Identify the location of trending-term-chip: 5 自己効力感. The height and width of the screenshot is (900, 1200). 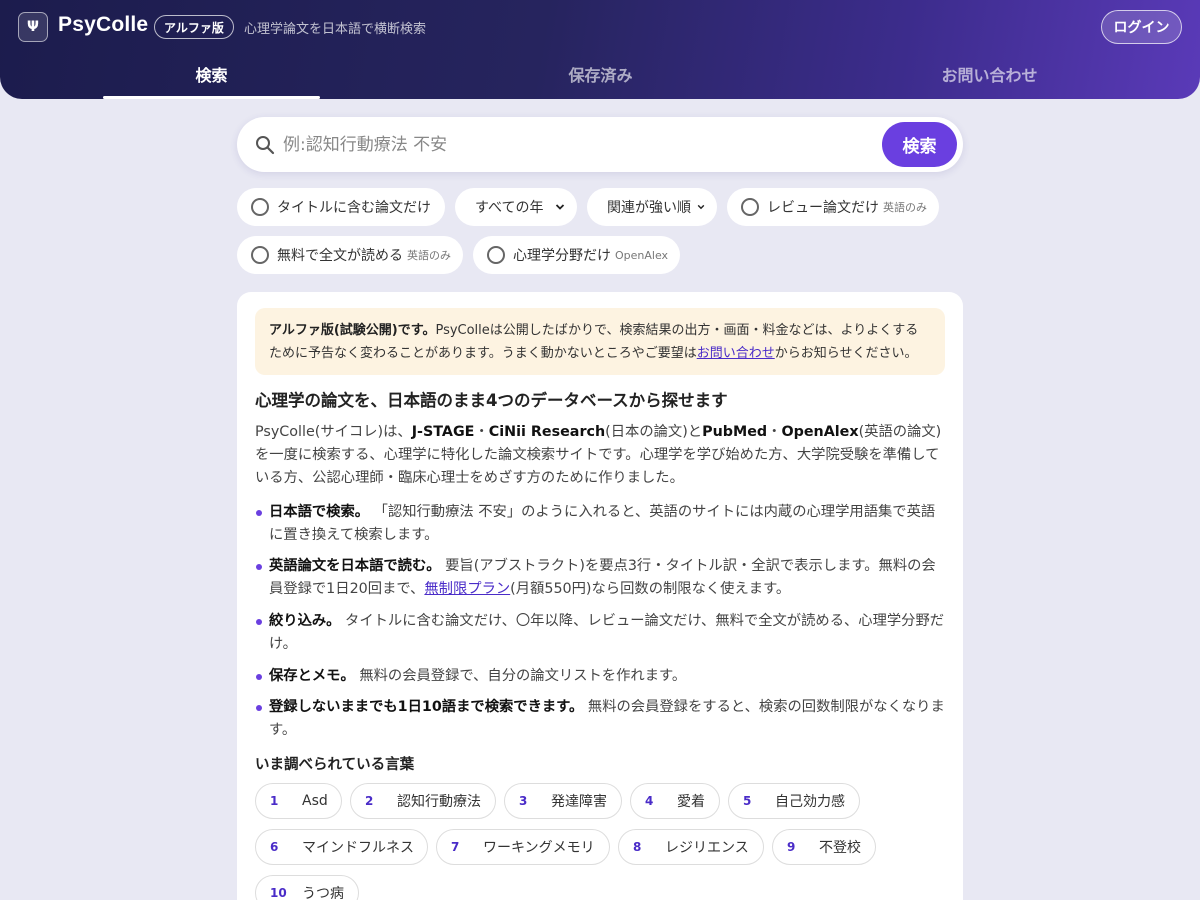
(794, 801).